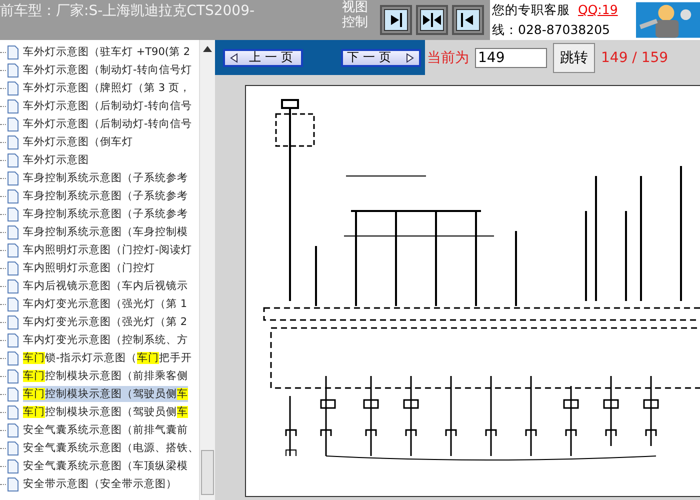 The height and width of the screenshot is (500, 700). Describe the element at coordinates (100, 484) in the screenshot. I see `tree-item: 安全带示意图（安全带示意图）` at that location.